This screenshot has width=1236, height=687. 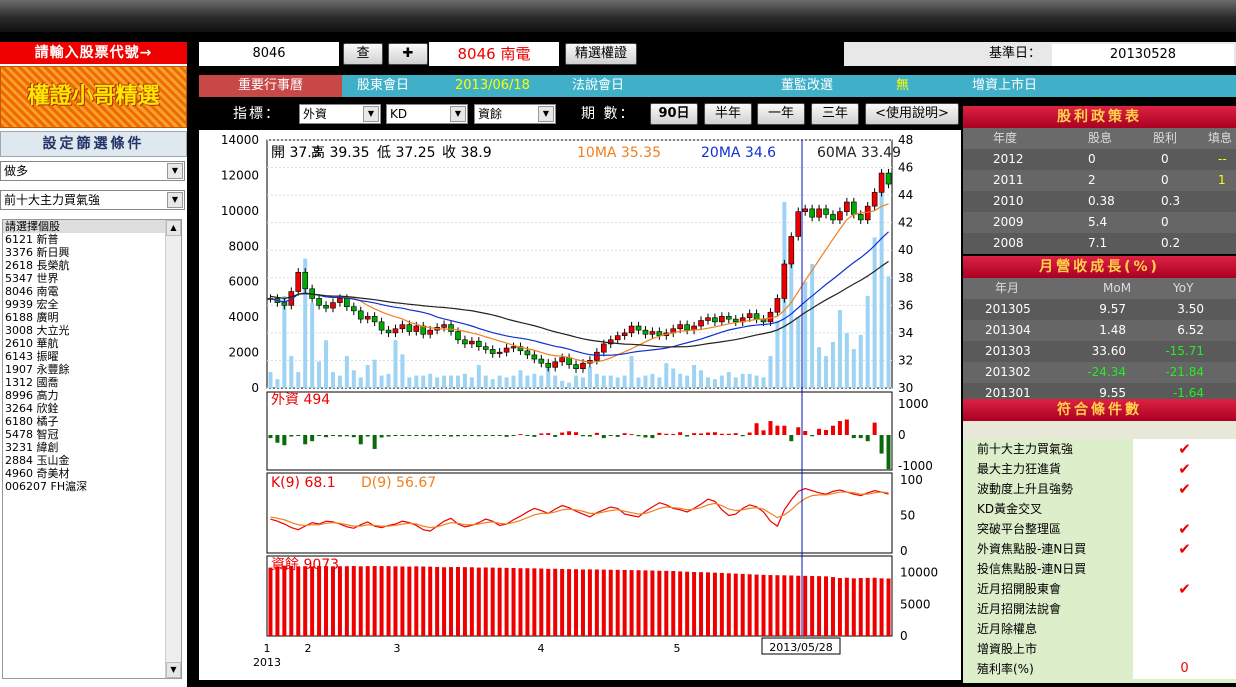 What do you see at coordinates (92, 239) in the screenshot?
I see `list-item: 6121 新普` at bounding box center [92, 239].